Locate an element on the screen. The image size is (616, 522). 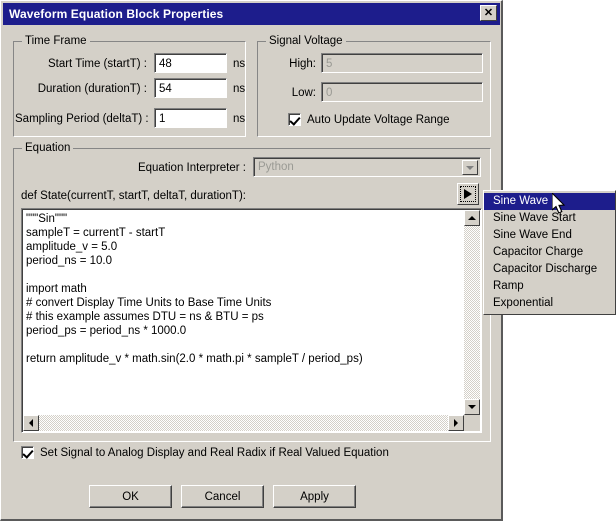
menu-item-capacitor-charge: Capacitor Charge is located at coordinates (549, 252).